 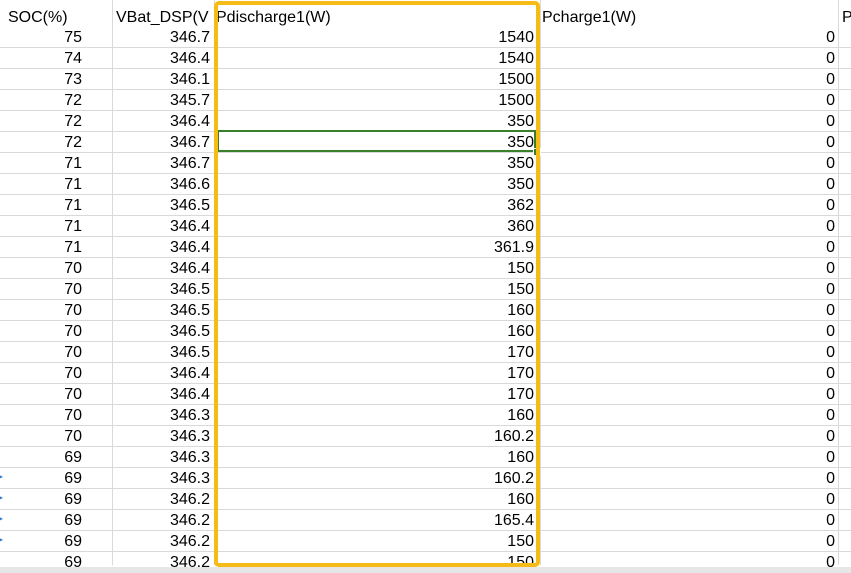 I want to click on cell-vbat: 346.1, so click(x=161, y=79).